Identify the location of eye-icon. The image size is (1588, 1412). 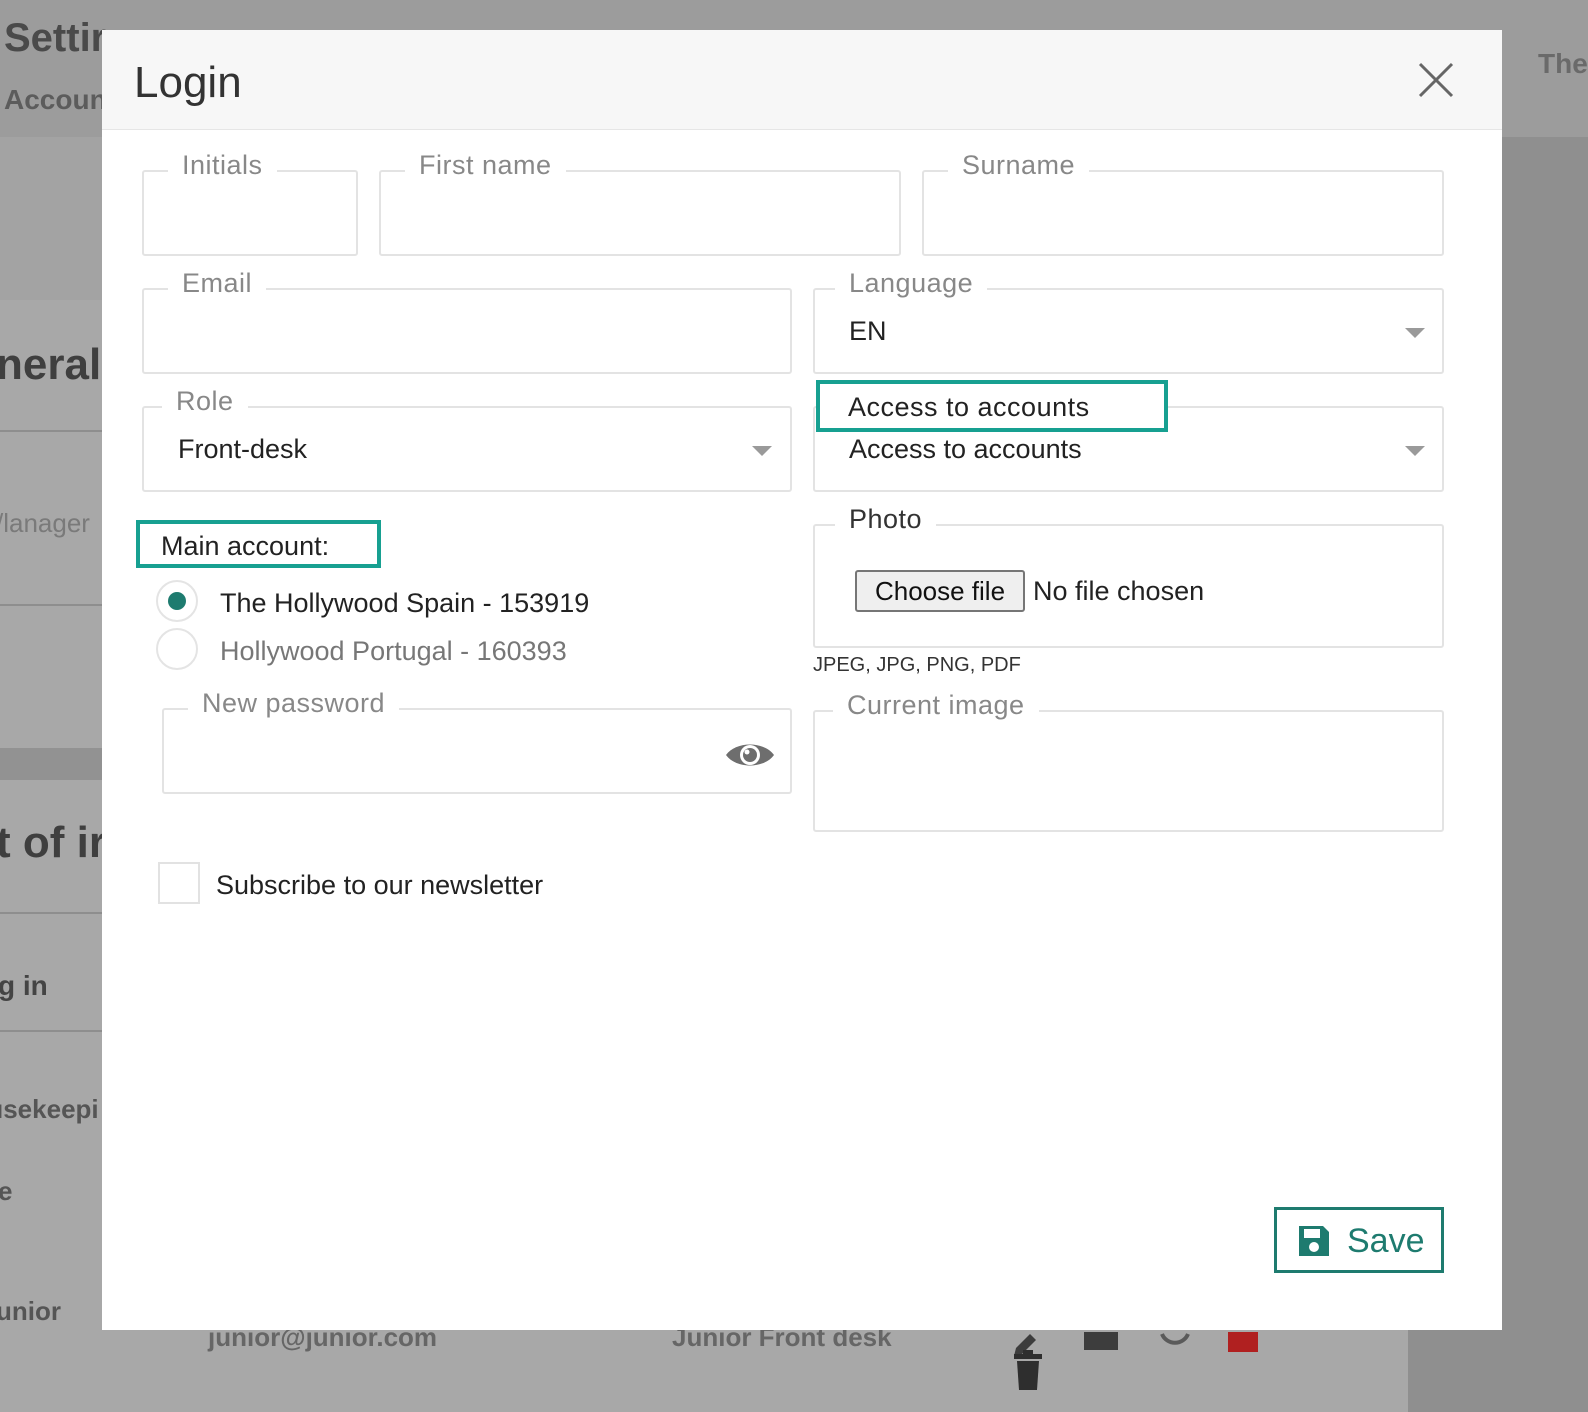
(750, 755).